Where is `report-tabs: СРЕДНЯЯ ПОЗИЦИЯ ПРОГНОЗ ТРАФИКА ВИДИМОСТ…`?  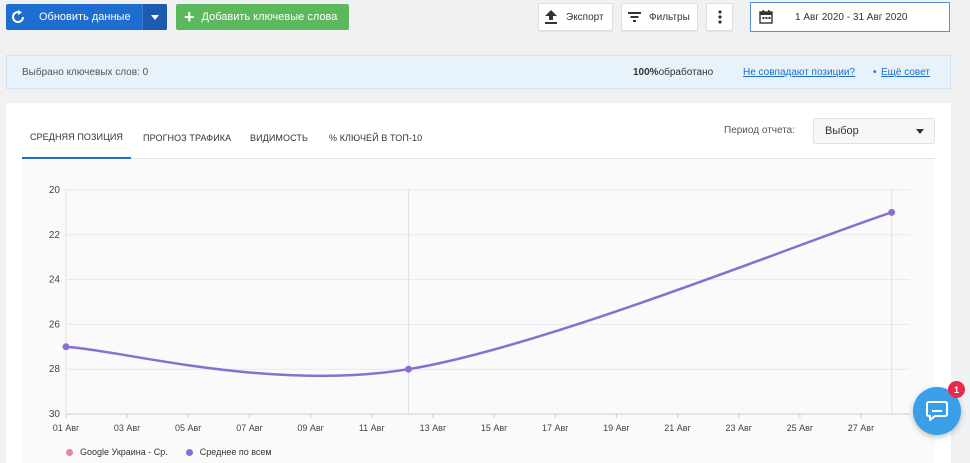
report-tabs: СРЕДНЯЯ ПОЗИЦИЯ ПРОГНОЗ ТРАФИКА ВИДИМОСТ… is located at coordinates (478, 138).